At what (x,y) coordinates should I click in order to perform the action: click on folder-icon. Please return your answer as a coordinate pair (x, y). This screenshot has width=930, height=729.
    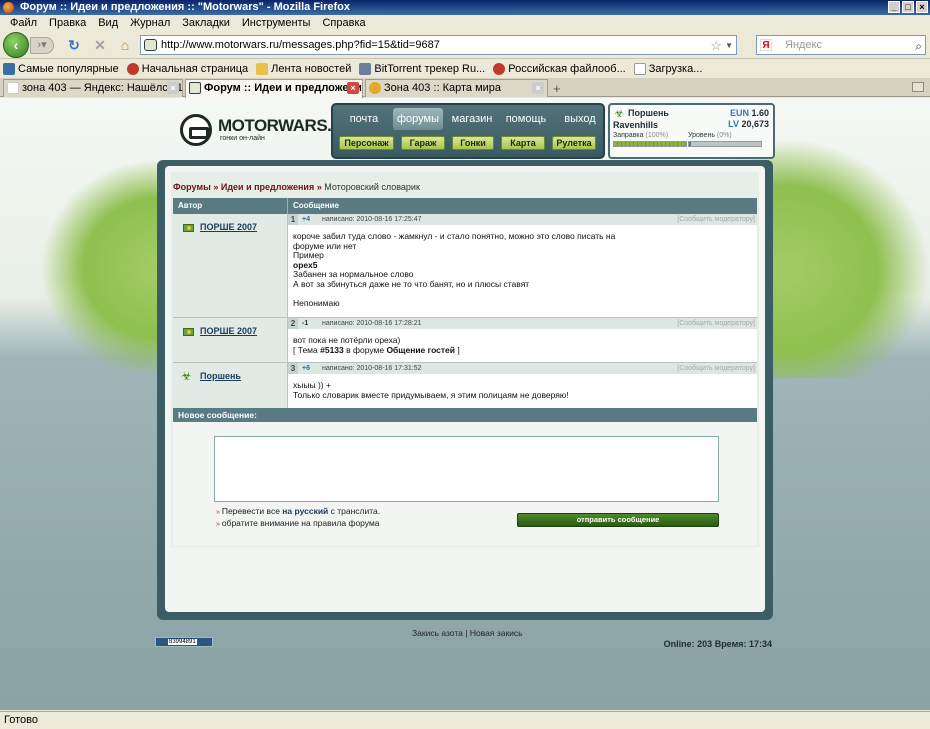
    Looking at the image, I should click on (262, 68).